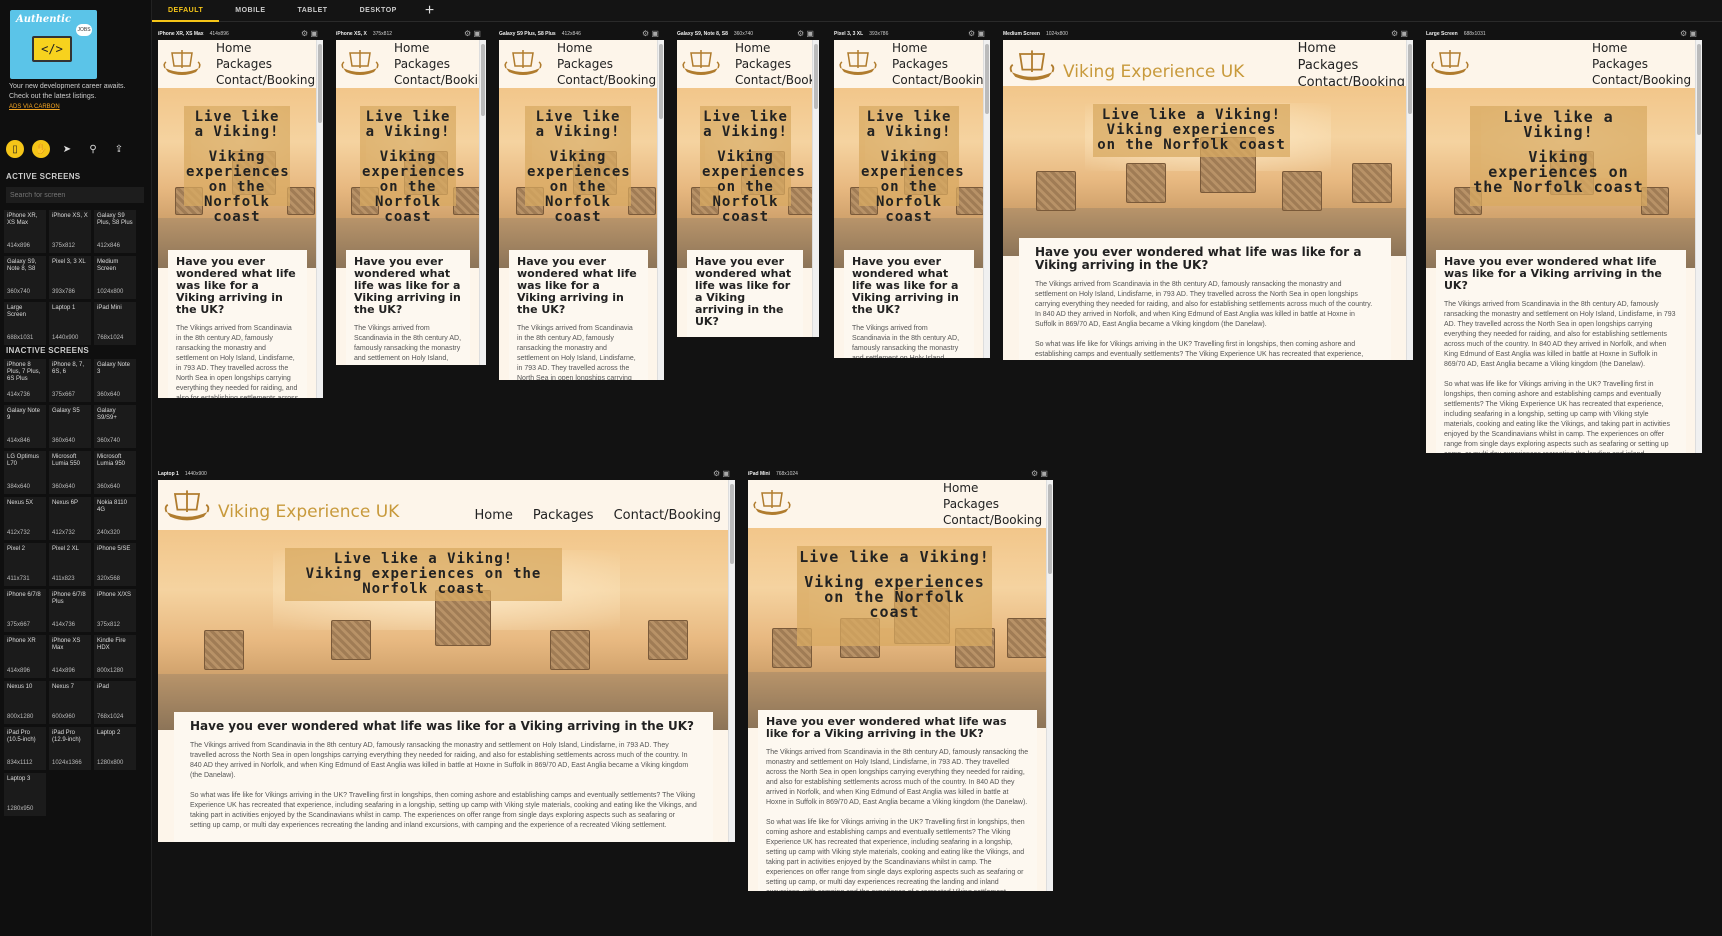 The height and width of the screenshot is (936, 1722). Describe the element at coordinates (25, 380) in the screenshot. I see `screen-item: iPhone 8 Plus, 7 Plus, 6S Plus 414x736` at that location.